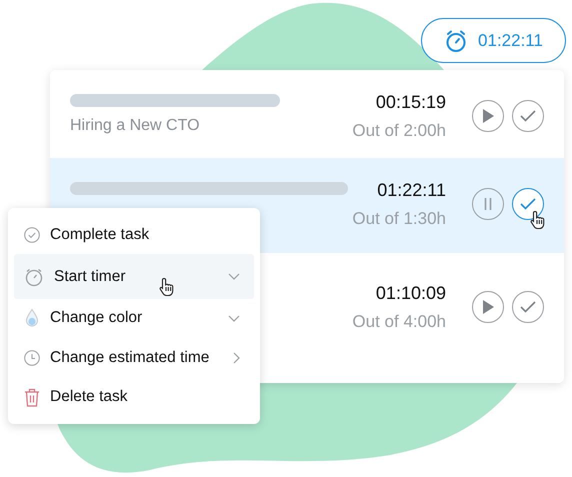  Describe the element at coordinates (399, 322) in the screenshot. I see `estimate-text: Out of 4:00h` at that location.